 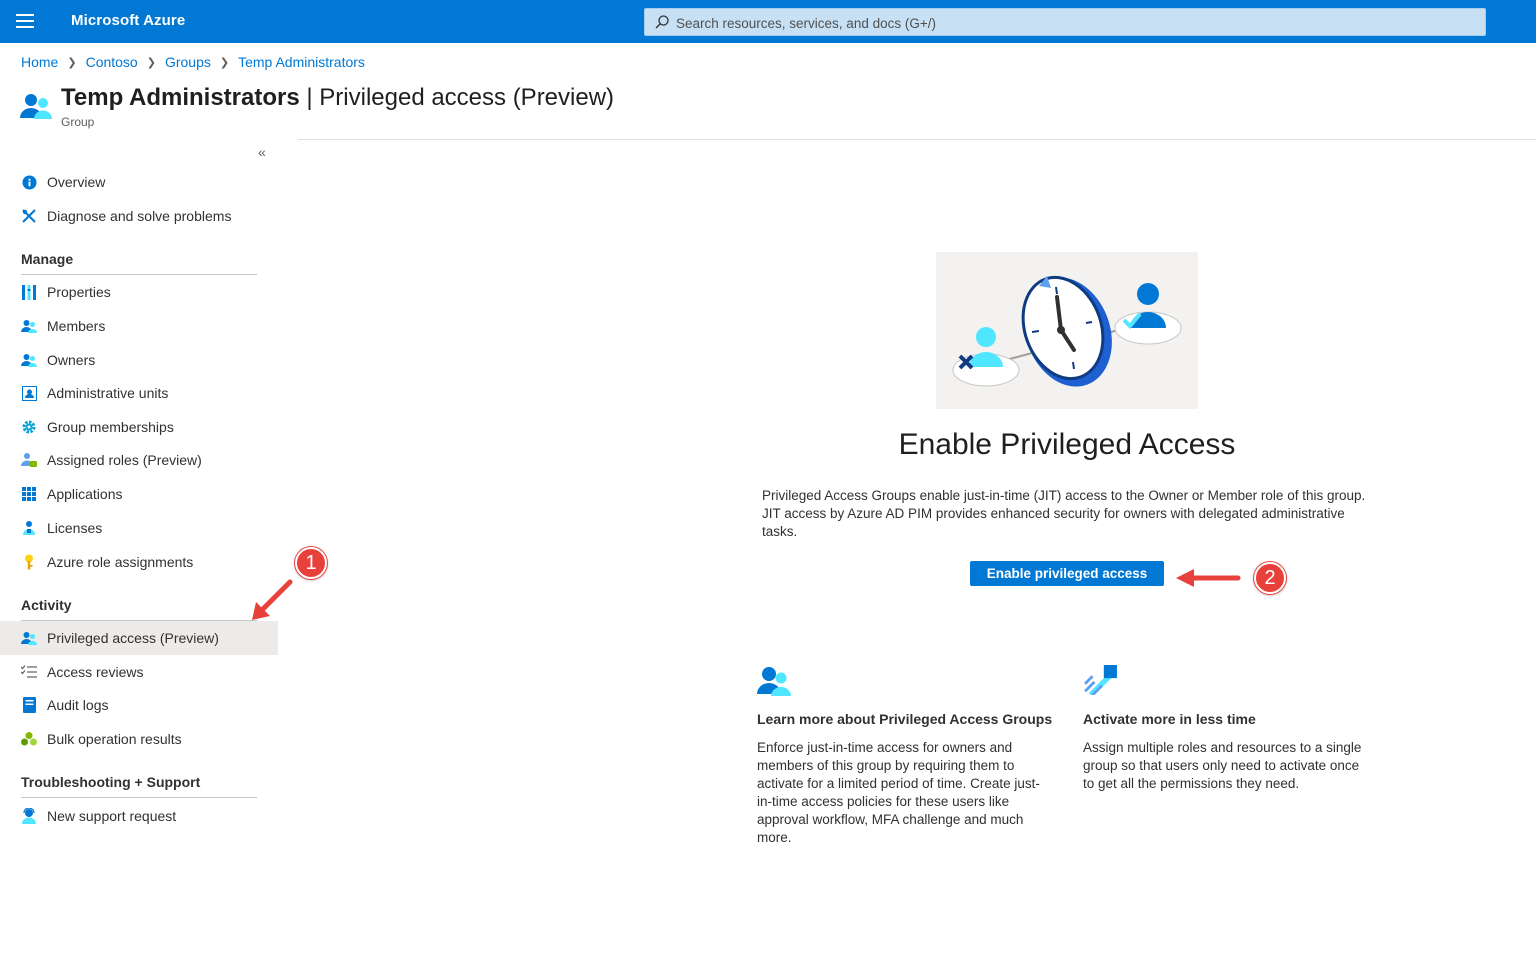 I want to click on sidebar-item-applications: Applications, so click(x=139, y=494).